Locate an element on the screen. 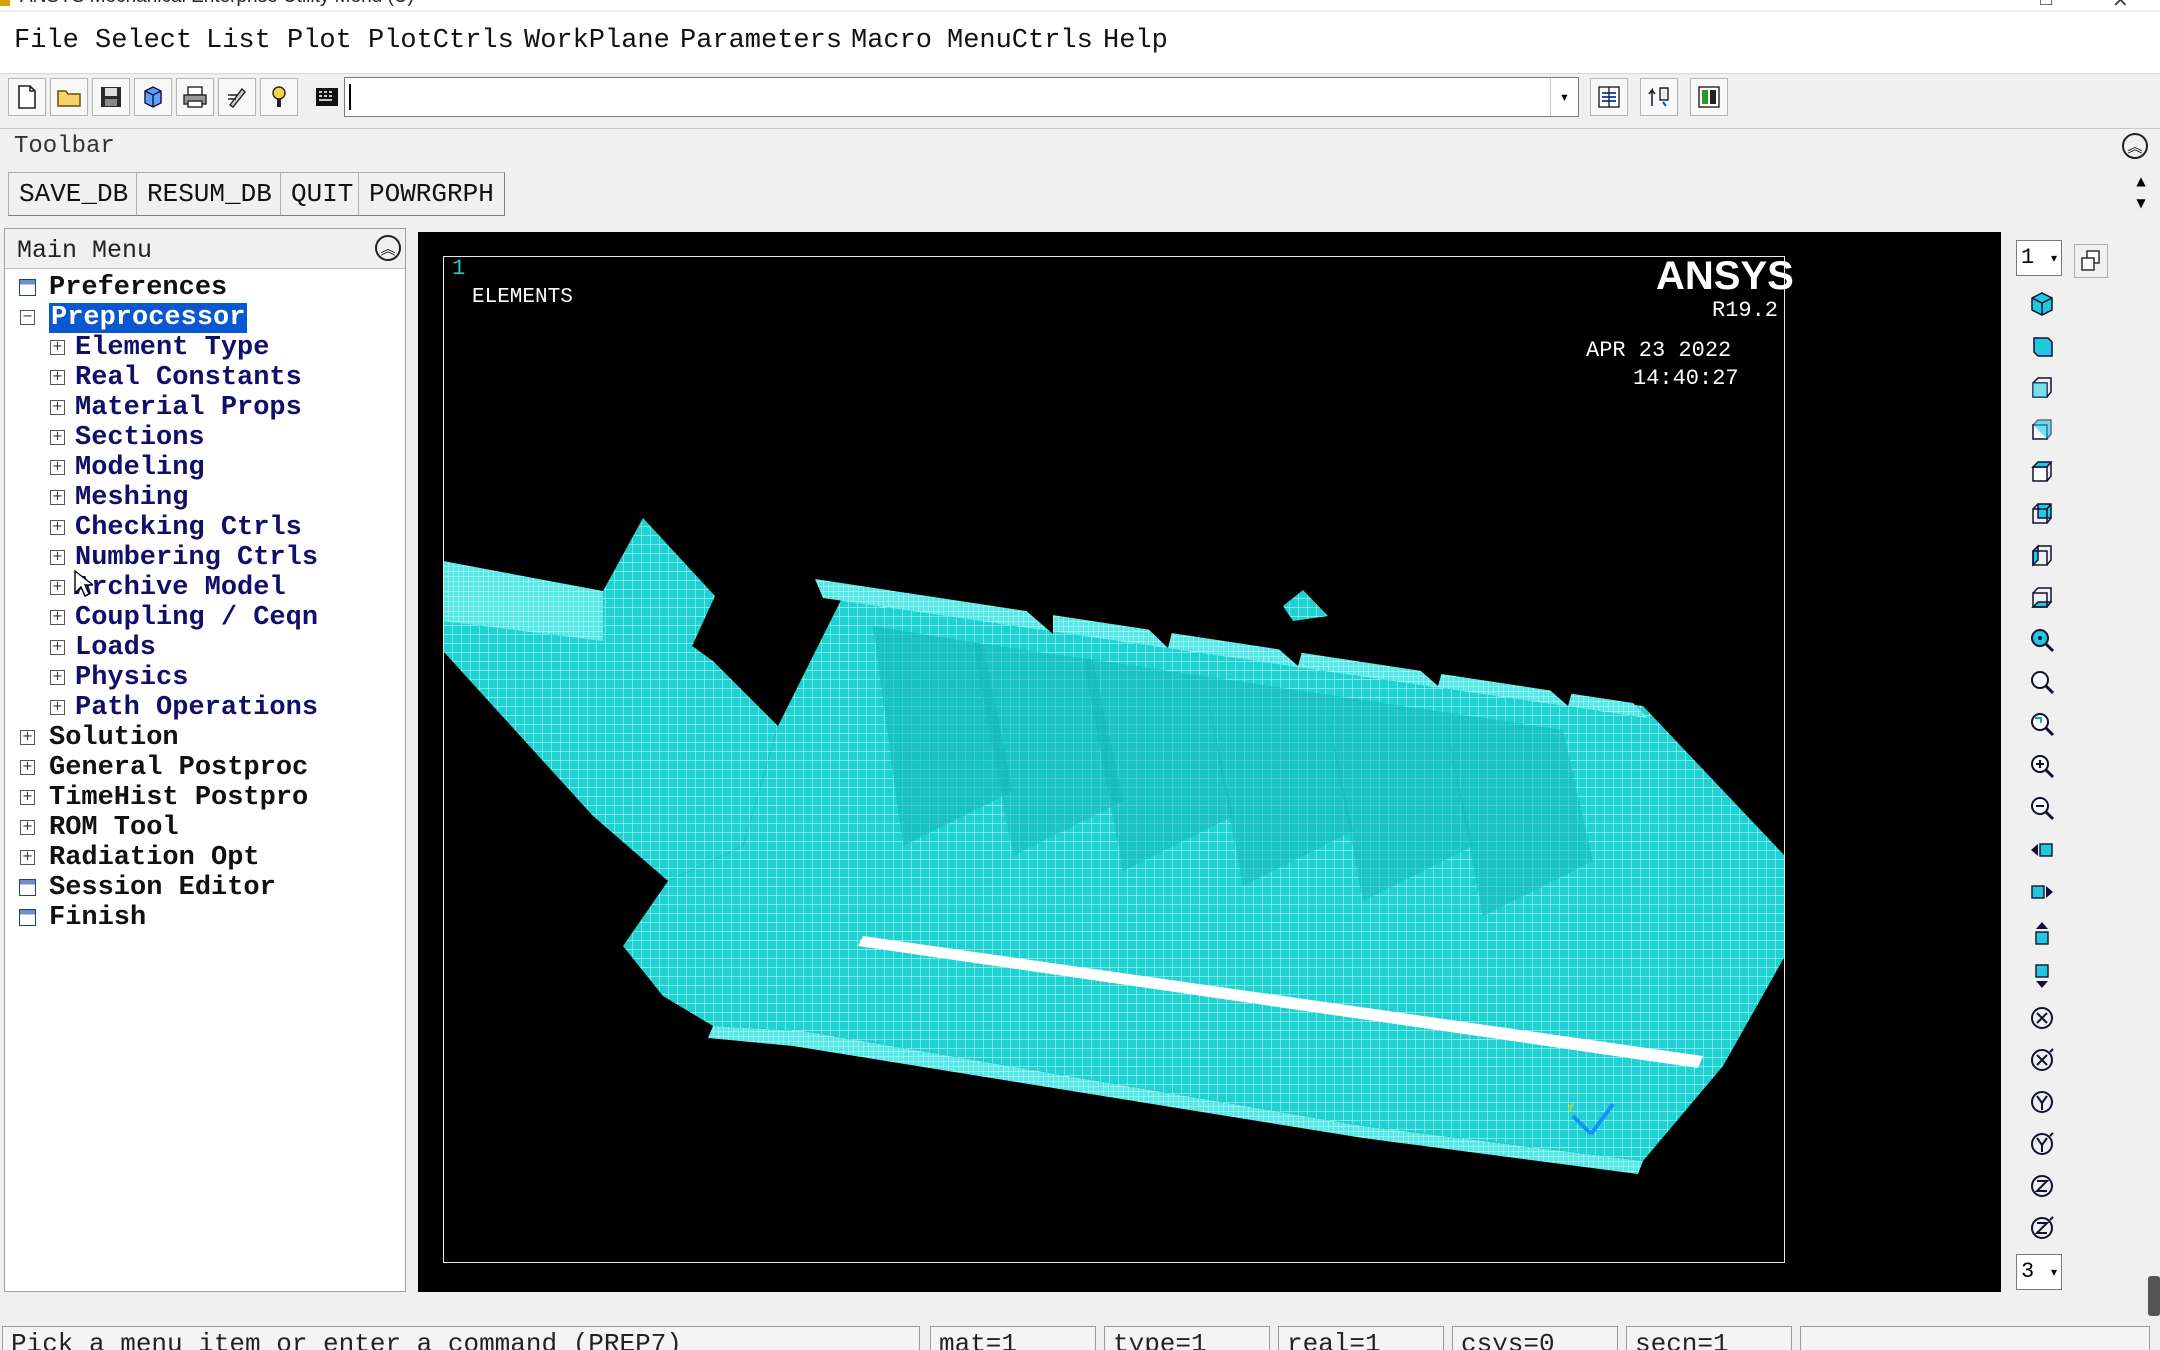  bottom-view-icon is located at coordinates (2042, 598).